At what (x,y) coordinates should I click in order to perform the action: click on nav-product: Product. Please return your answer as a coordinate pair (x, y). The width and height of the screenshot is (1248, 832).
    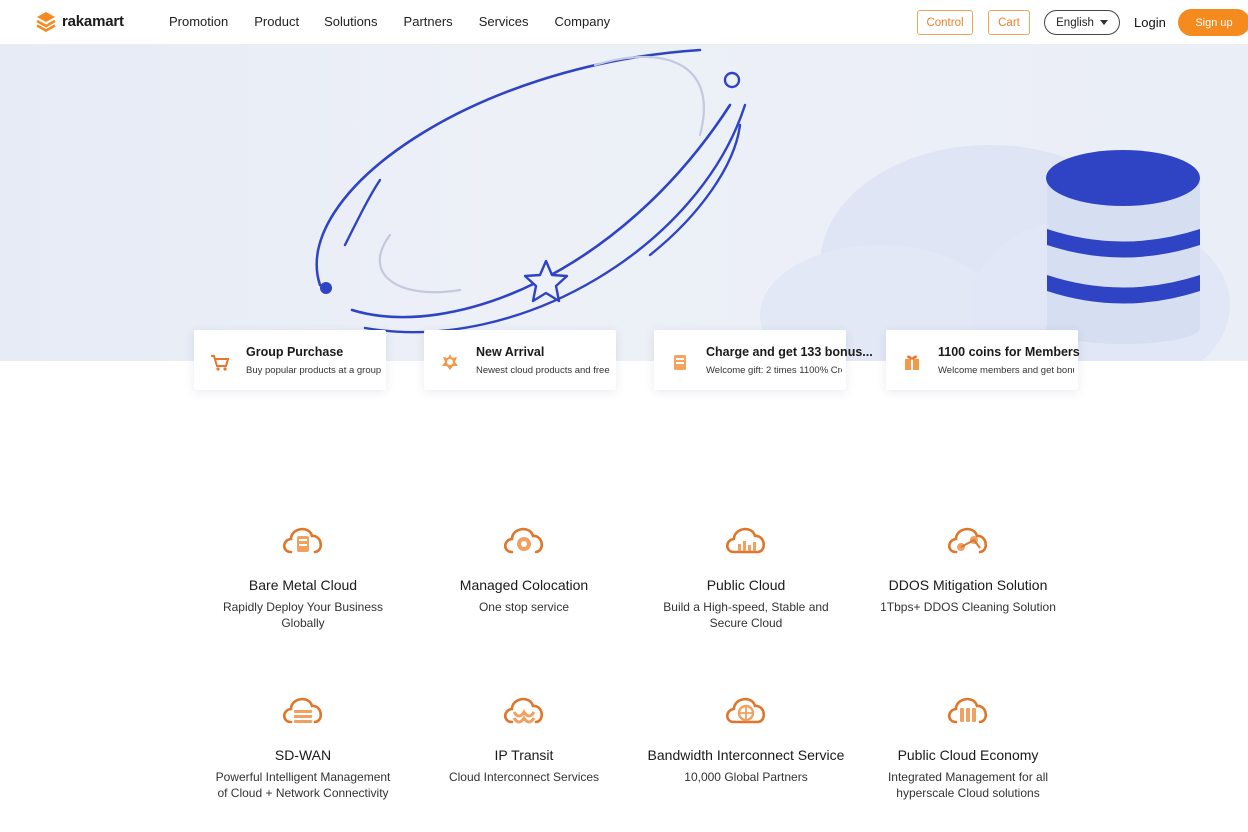
    Looking at the image, I should click on (276, 21).